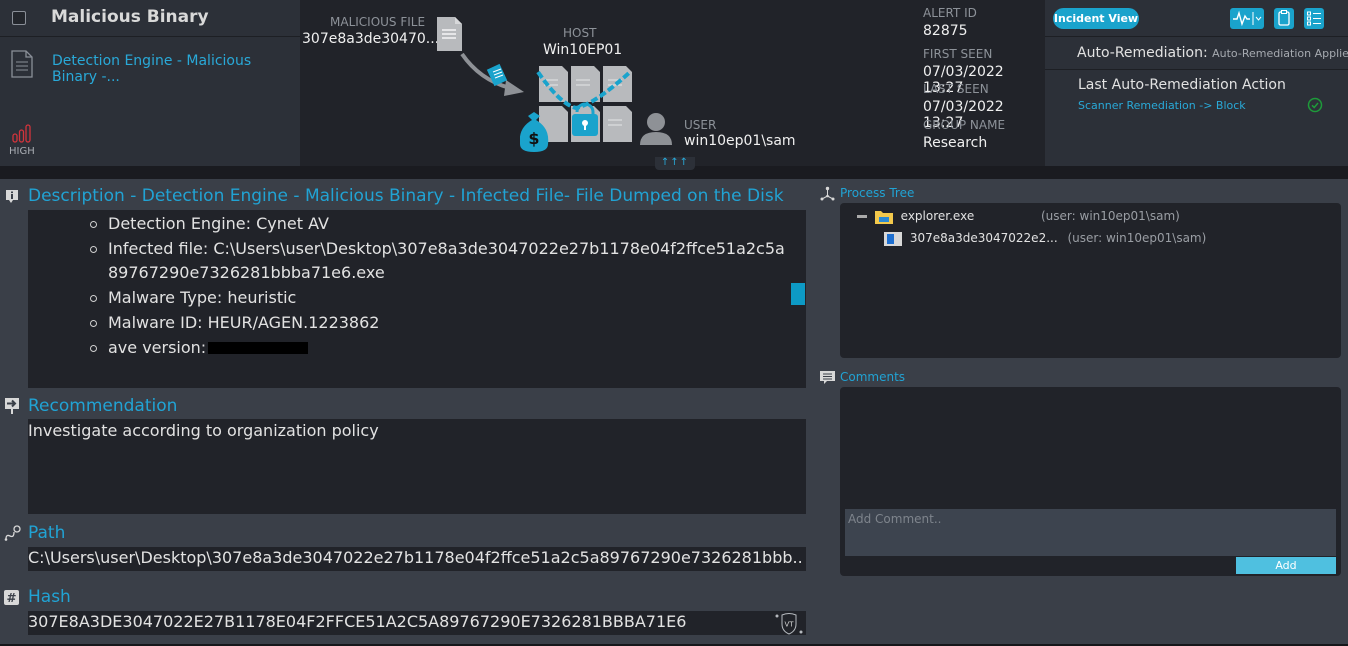 The height and width of the screenshot is (646, 1348). I want to click on hash-icon: #, so click(11, 597).